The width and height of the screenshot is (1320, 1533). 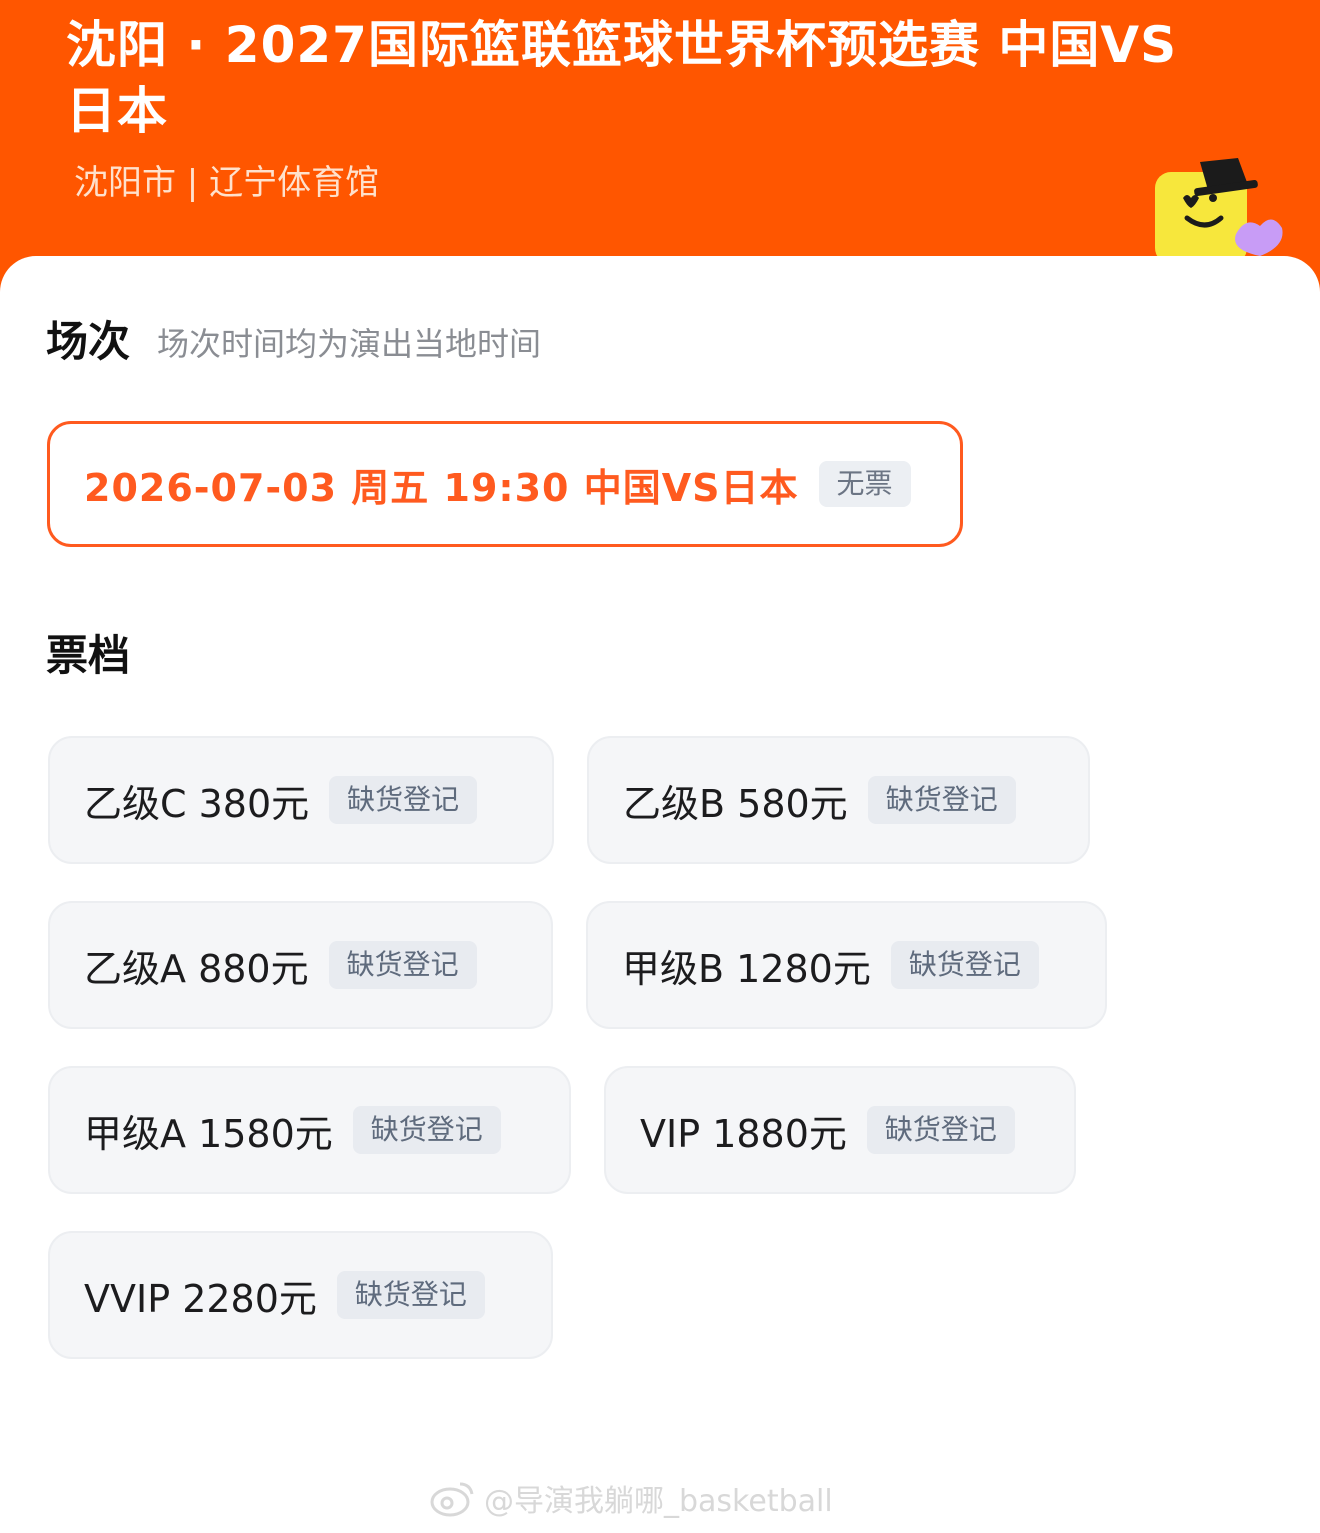 I want to click on tier-option: 乙级C 380元 缺货登记, so click(x=301, y=800).